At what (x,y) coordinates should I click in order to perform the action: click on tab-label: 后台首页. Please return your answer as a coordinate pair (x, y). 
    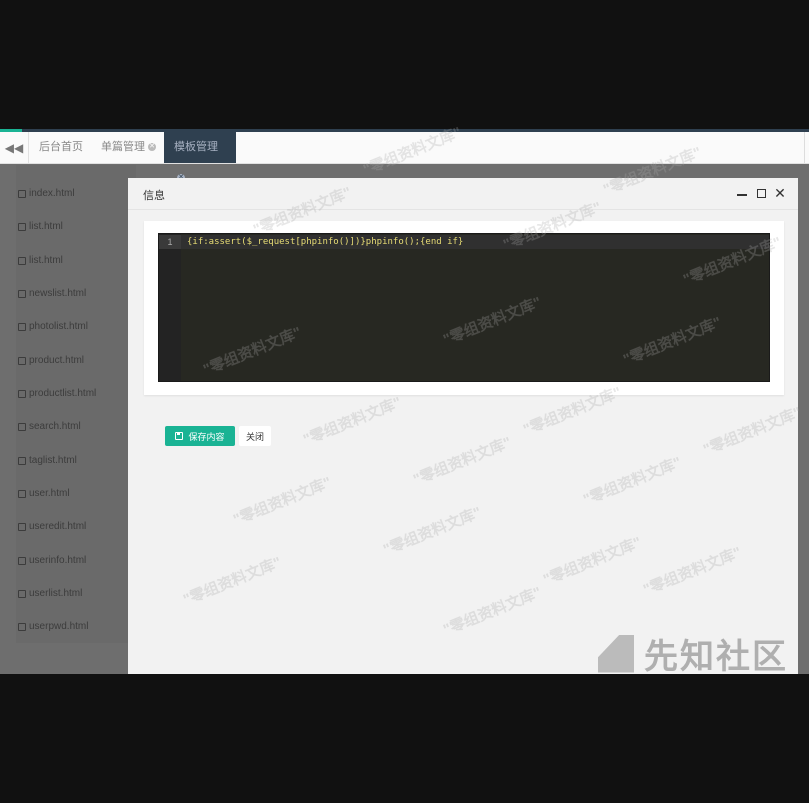
    Looking at the image, I should click on (61, 147).